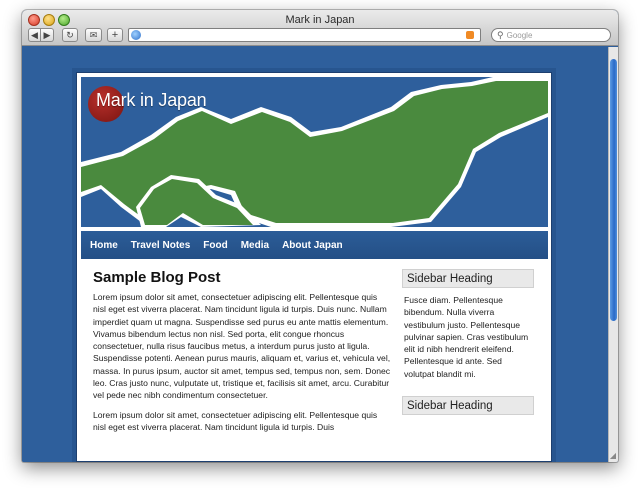 The height and width of the screenshot is (492, 640). Describe the element at coordinates (320, 20) in the screenshot. I see `window-title: Mark in Japan` at that location.